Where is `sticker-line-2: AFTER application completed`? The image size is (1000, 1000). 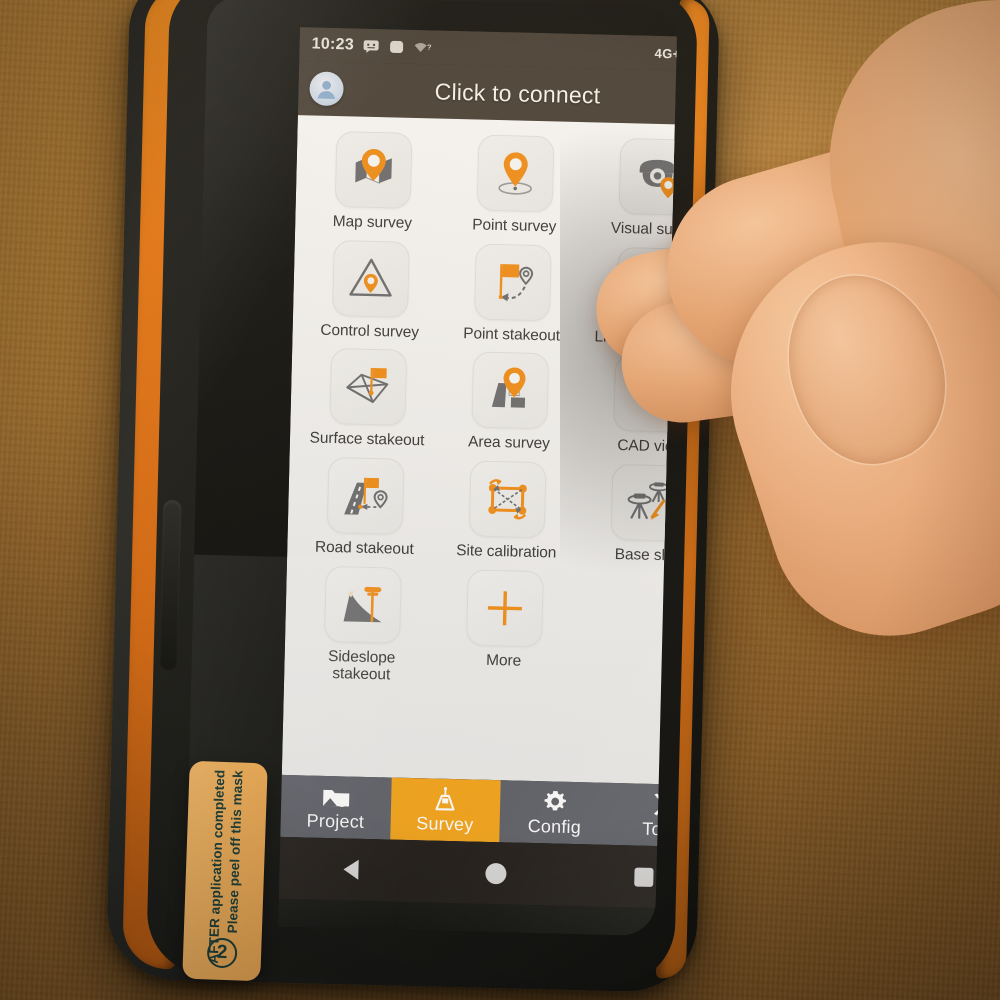
sticker-line-2: AFTER application completed is located at coordinates (216, 866).